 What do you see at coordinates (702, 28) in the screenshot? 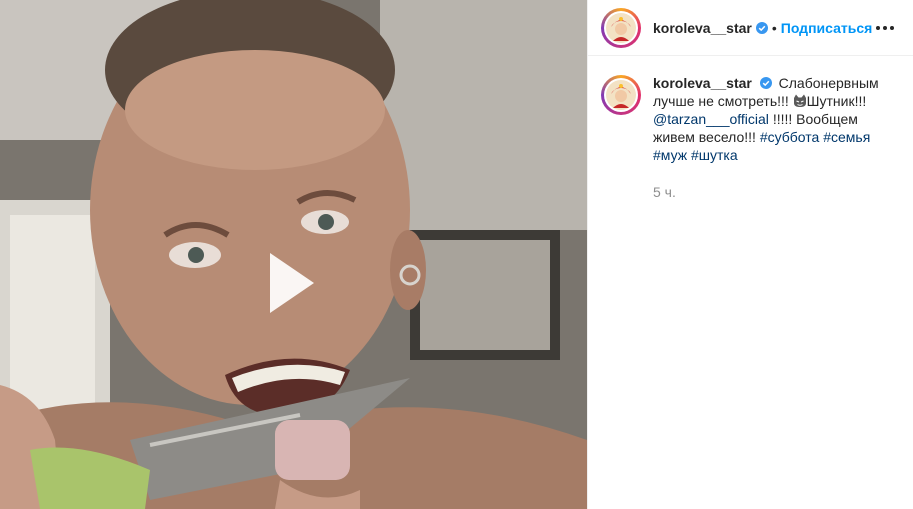
I see `header-username: koroleva__star` at bounding box center [702, 28].